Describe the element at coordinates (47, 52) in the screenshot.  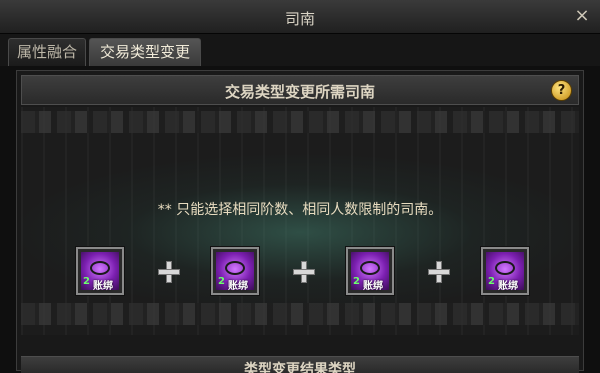
I see `tab-attribute-fusion: 属性融合` at that location.